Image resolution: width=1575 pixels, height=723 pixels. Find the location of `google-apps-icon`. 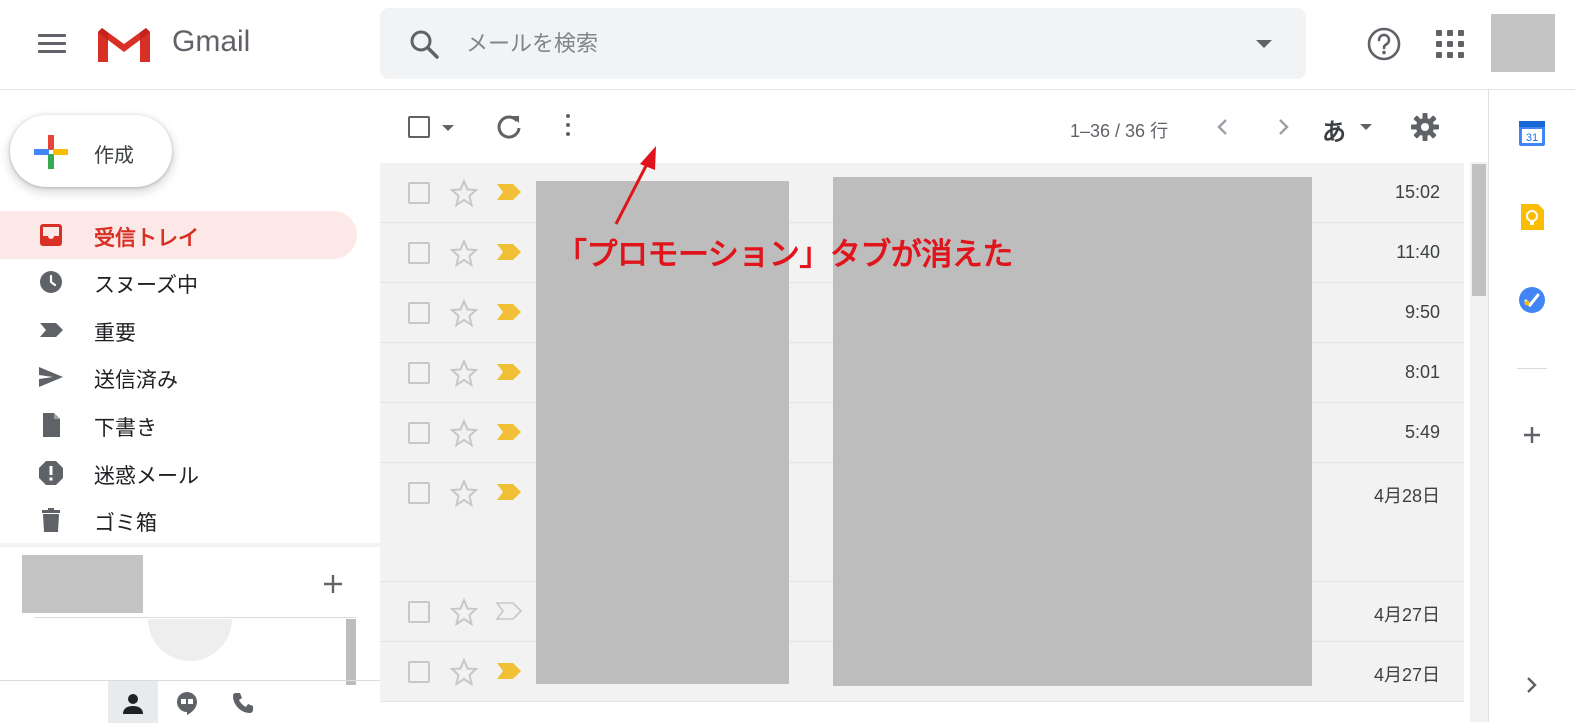

google-apps-icon is located at coordinates (1450, 44).